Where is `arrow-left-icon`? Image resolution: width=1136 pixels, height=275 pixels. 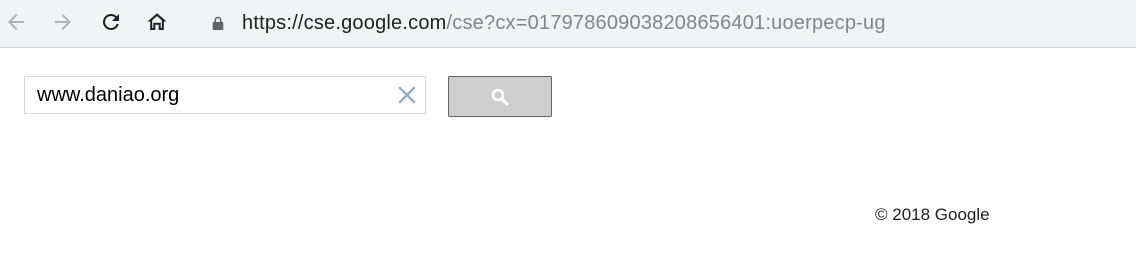 arrow-left-icon is located at coordinates (16, 22).